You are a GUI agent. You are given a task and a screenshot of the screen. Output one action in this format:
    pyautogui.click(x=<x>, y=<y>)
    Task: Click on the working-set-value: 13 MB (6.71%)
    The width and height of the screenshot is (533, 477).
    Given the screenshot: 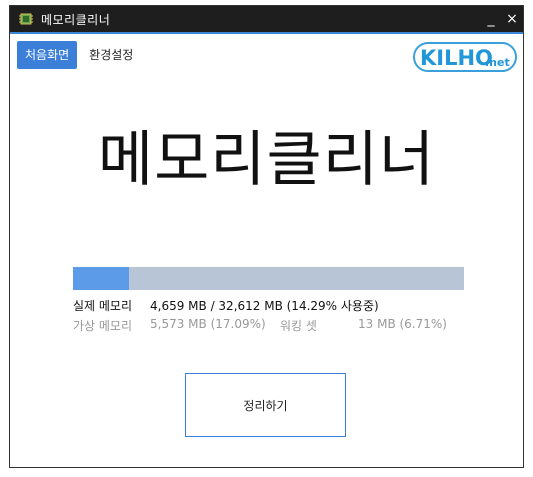 What is the action you would take?
    pyautogui.click(x=402, y=324)
    